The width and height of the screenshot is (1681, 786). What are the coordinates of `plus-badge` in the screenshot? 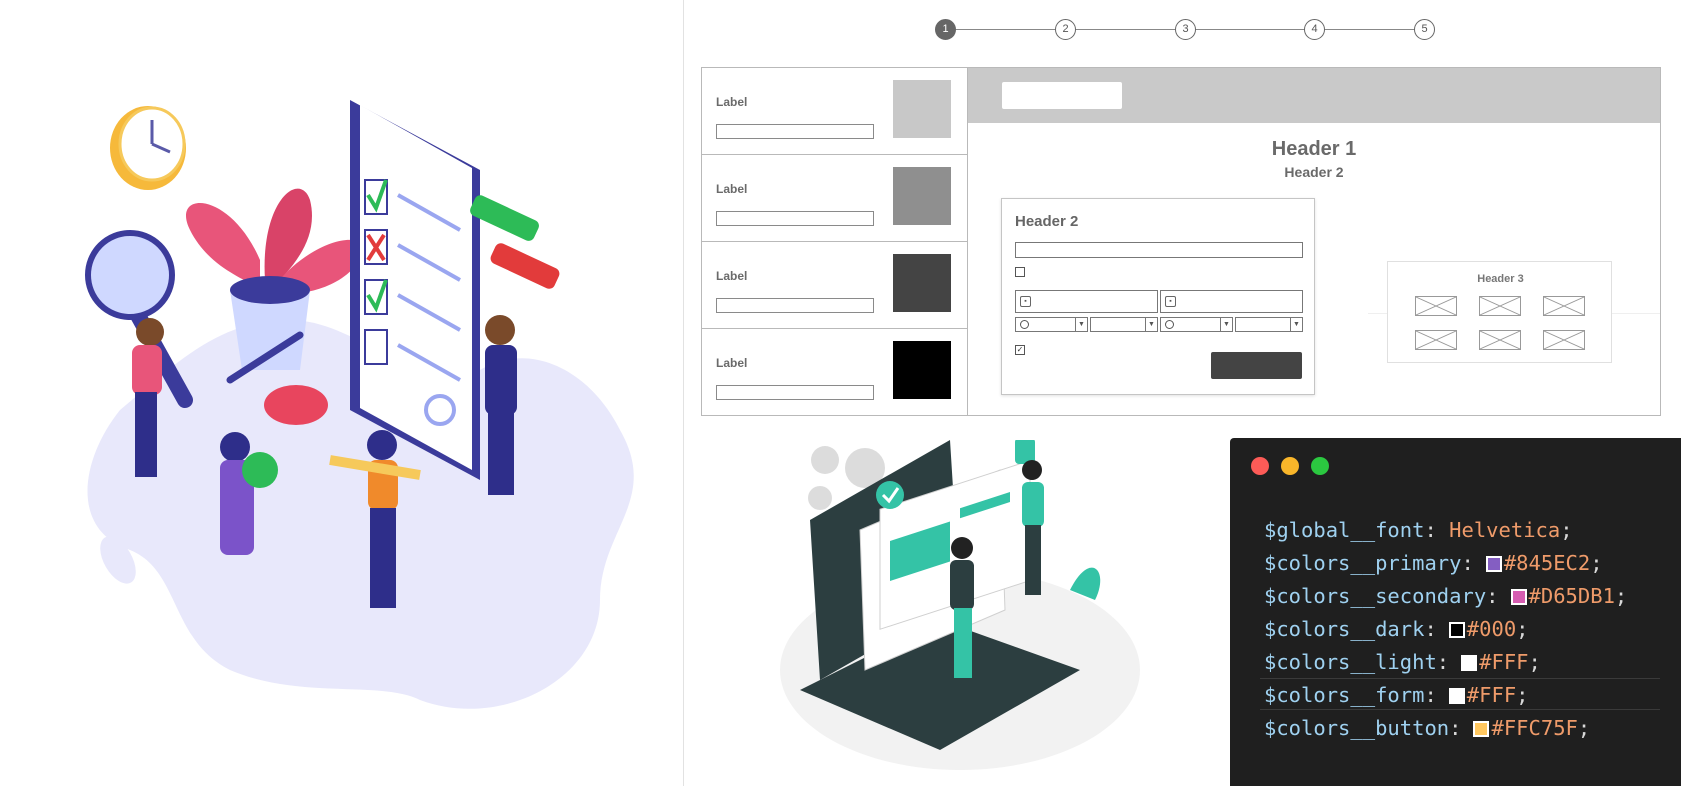 It's located at (296, 405).